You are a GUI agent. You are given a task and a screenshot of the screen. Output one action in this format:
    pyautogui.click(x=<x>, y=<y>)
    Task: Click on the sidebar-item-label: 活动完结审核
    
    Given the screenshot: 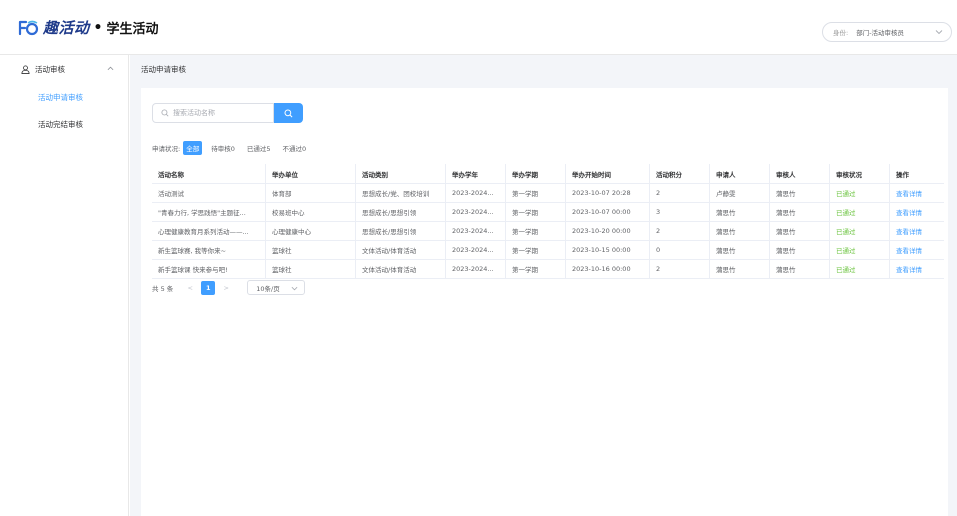 What is the action you would take?
    pyautogui.click(x=60, y=124)
    